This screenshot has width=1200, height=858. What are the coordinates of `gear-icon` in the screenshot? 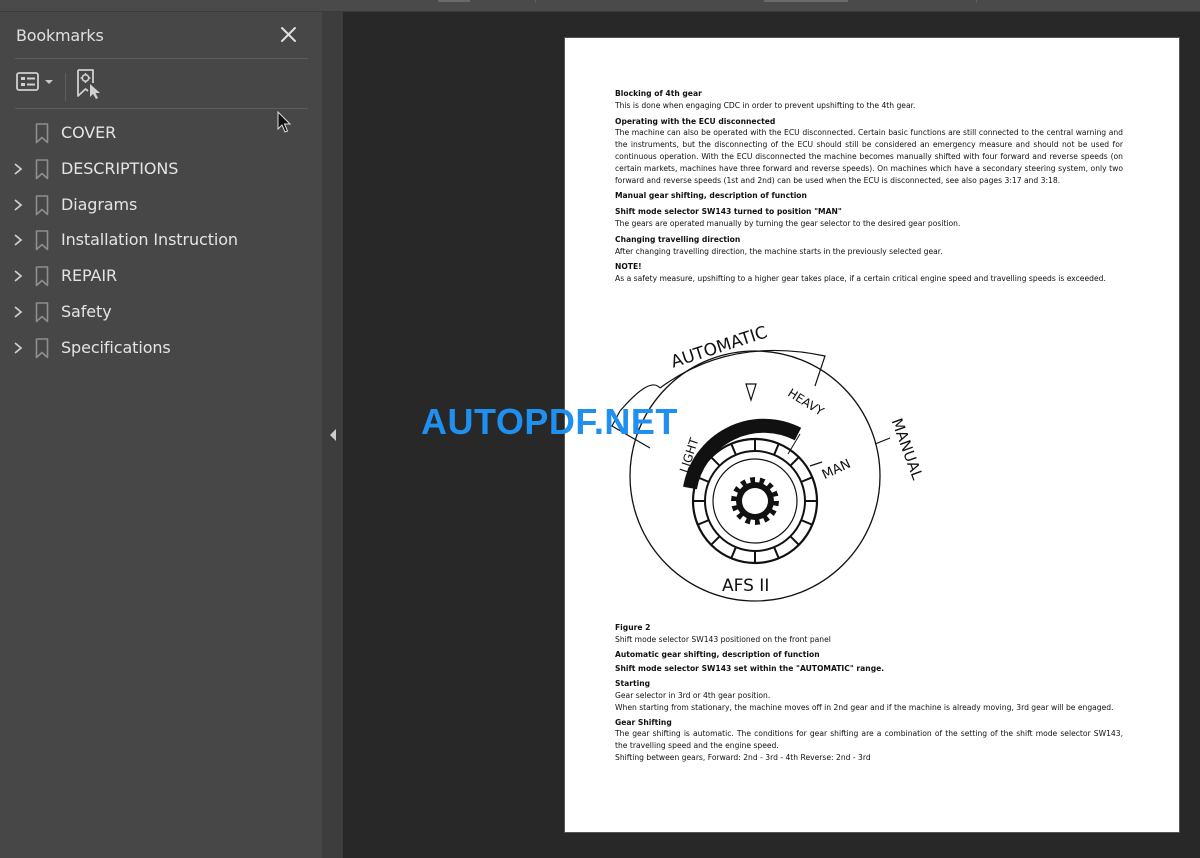 It's located at (755, 501).